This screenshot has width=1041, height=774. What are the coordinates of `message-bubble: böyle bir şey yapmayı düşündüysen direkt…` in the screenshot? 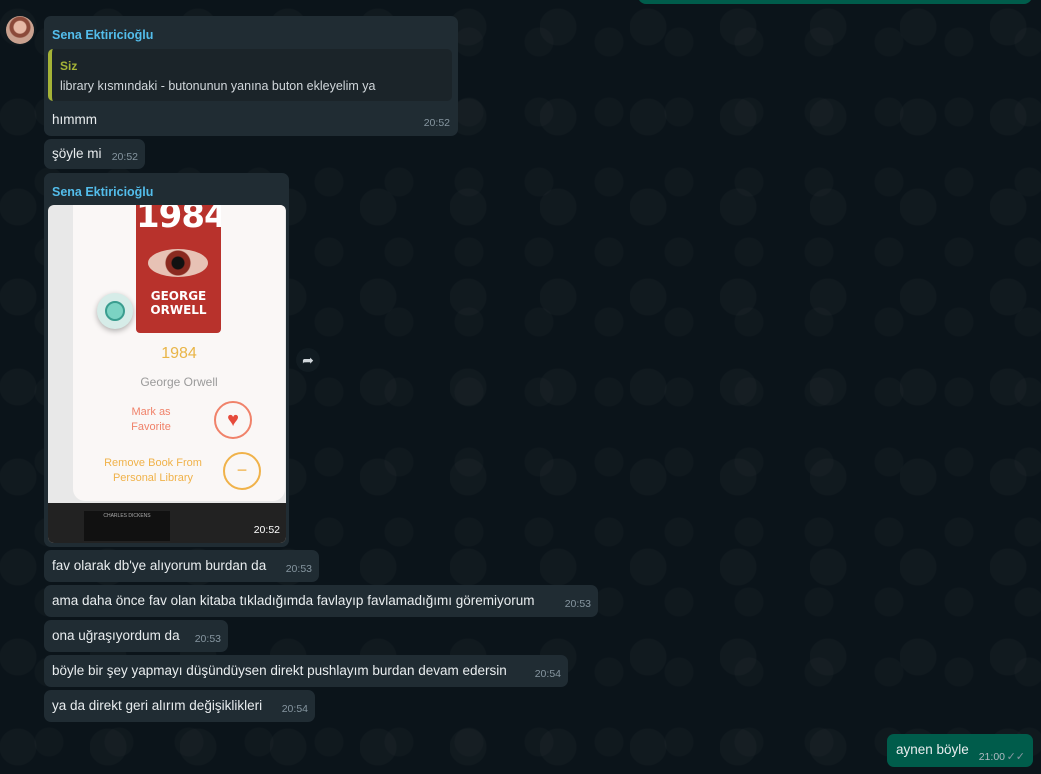 It's located at (306, 671).